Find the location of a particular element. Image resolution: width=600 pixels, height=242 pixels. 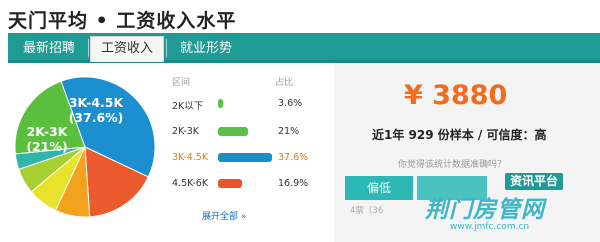

tab-latest-jobs: 最新招聘 is located at coordinates (49, 48).